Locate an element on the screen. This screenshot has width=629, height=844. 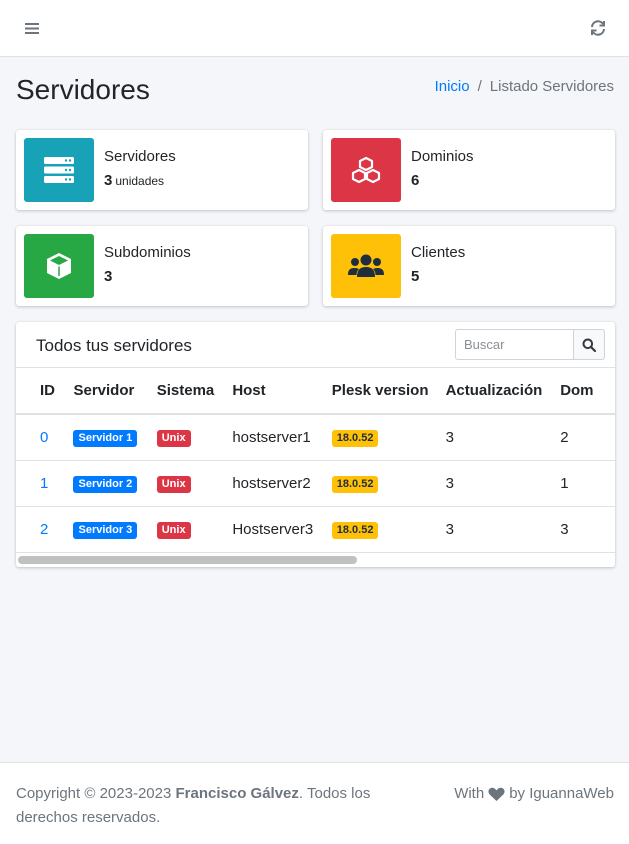
stat-value: 6 is located at coordinates (415, 180).